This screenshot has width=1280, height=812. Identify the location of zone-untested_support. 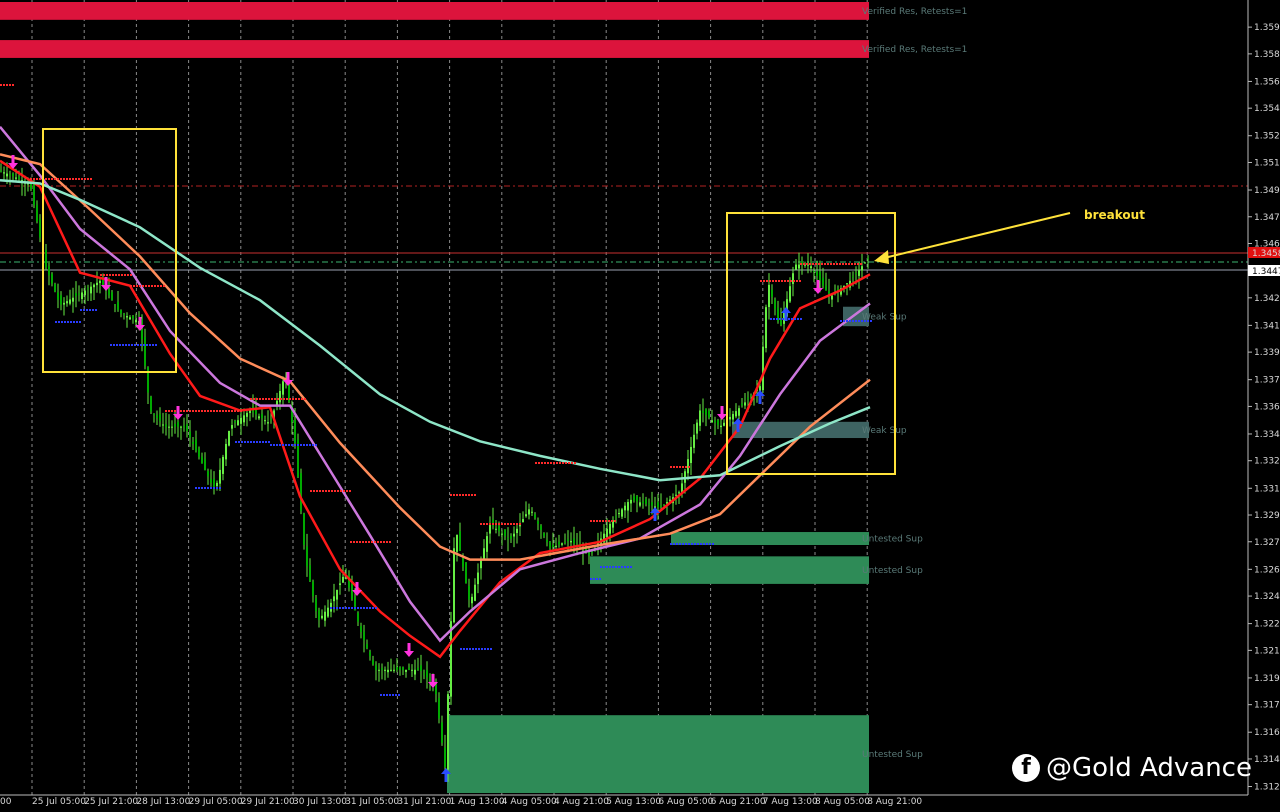
(658, 754).